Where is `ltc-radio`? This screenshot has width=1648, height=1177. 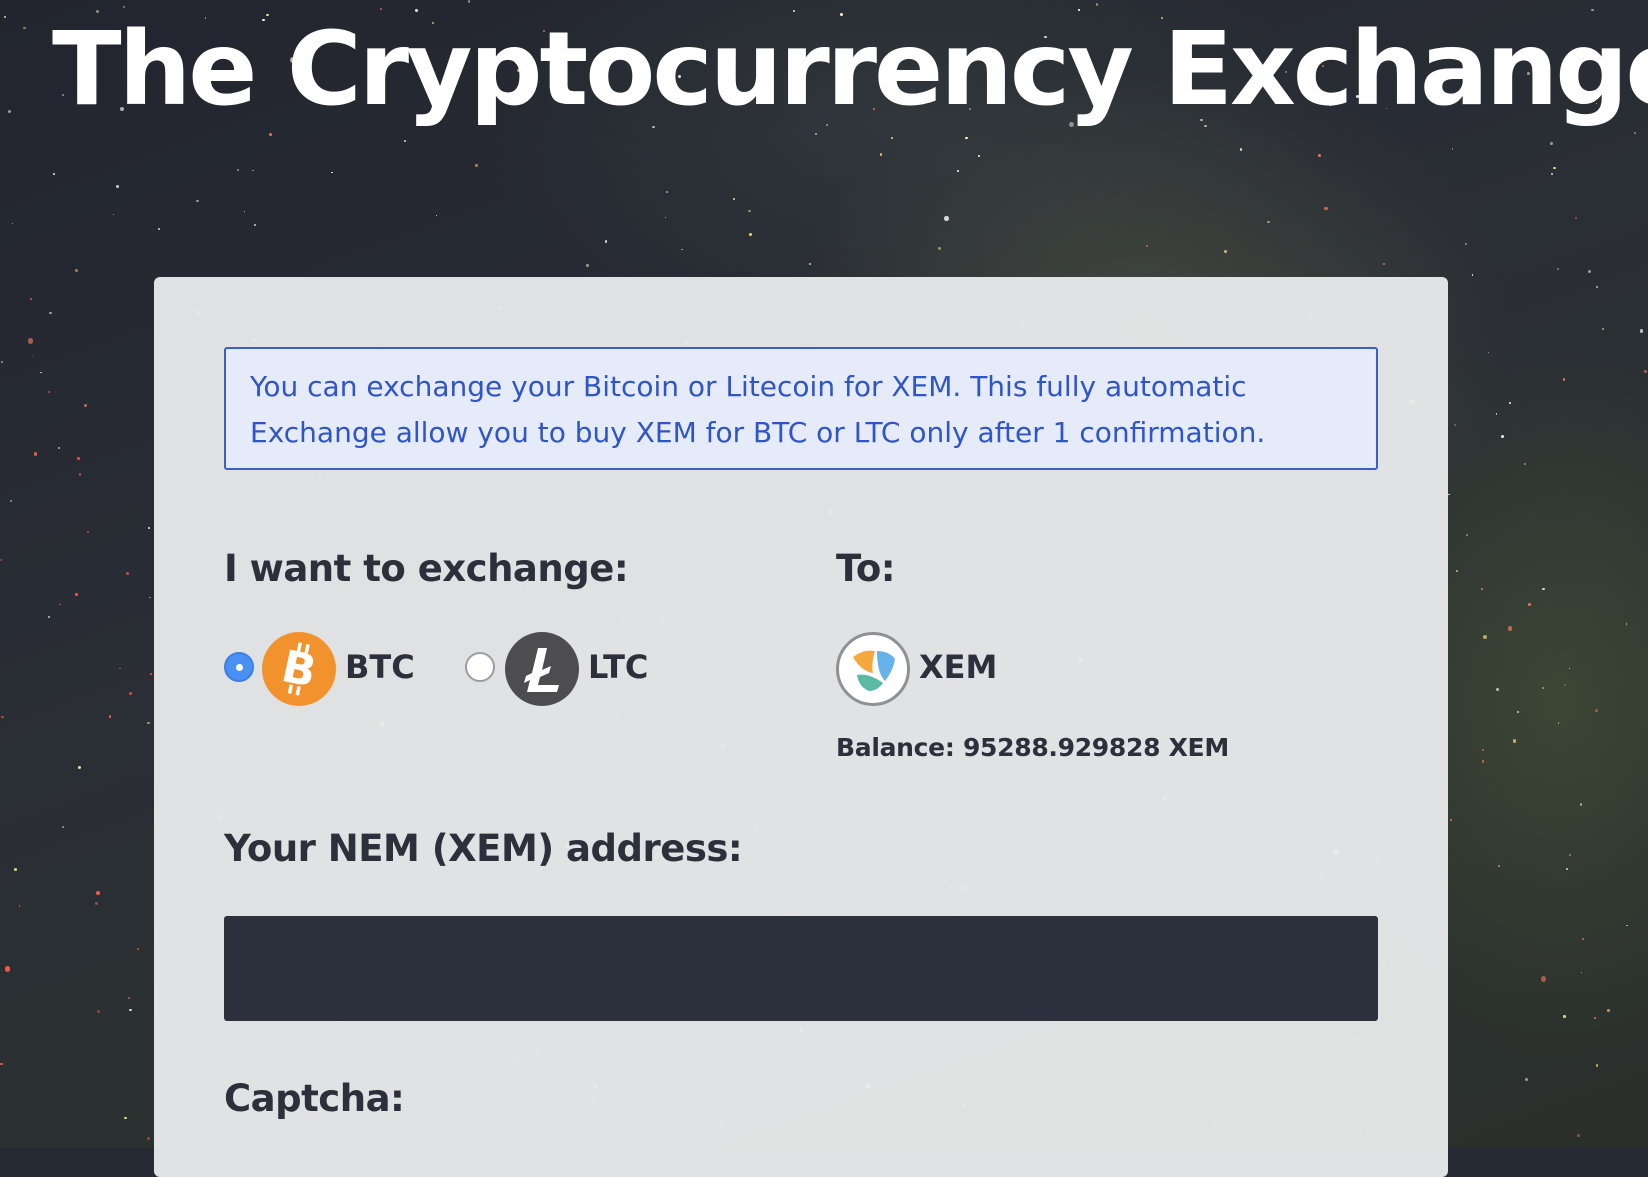 ltc-radio is located at coordinates (480, 667).